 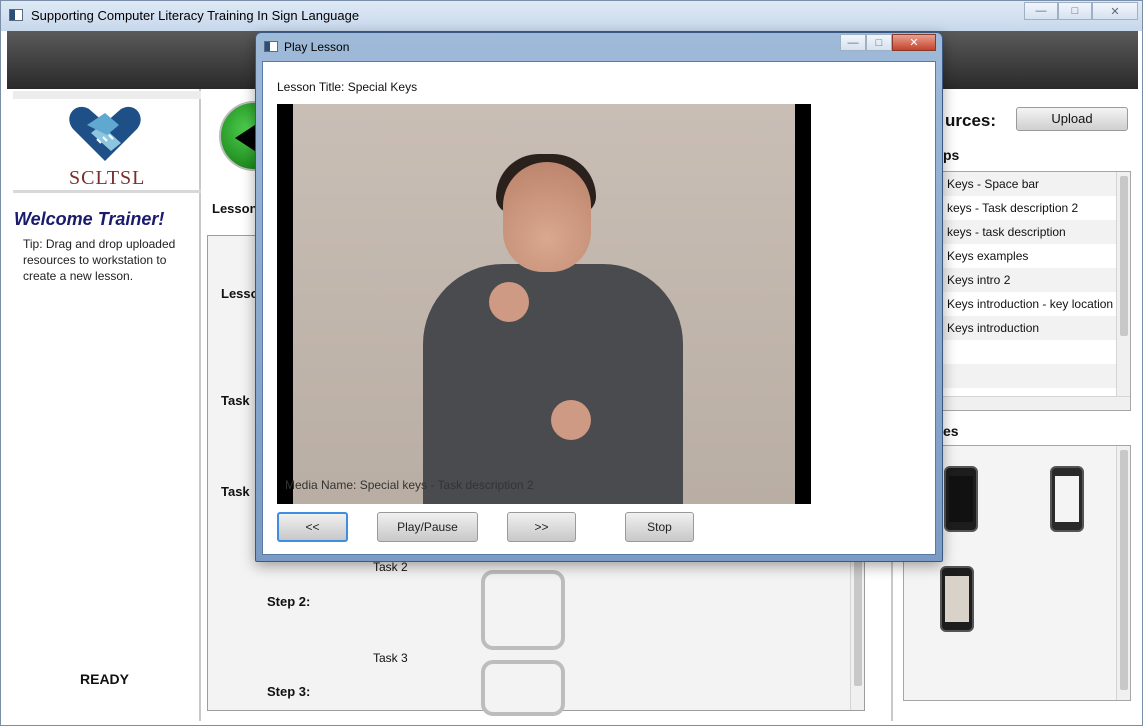 I want to click on ws-lesson-label: Lesso, so click(x=240, y=293).